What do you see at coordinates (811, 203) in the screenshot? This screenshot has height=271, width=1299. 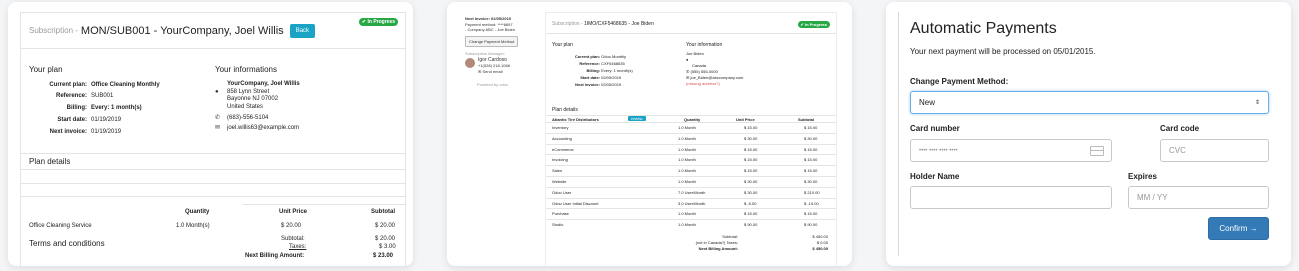 I see `table-cell: $ -15.00` at bounding box center [811, 203].